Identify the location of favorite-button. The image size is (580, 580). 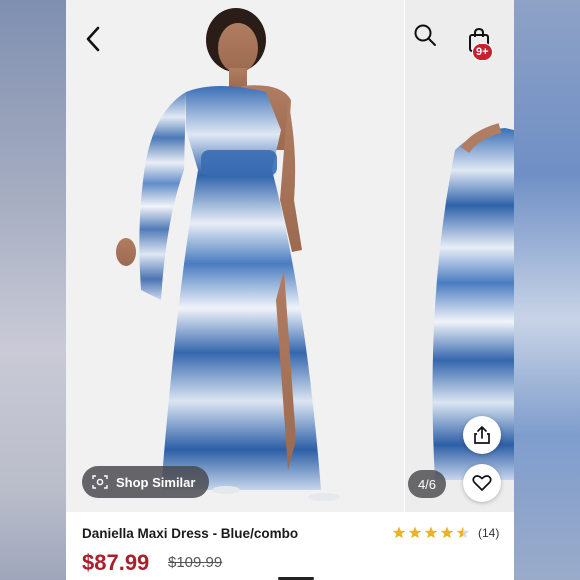
(482, 483).